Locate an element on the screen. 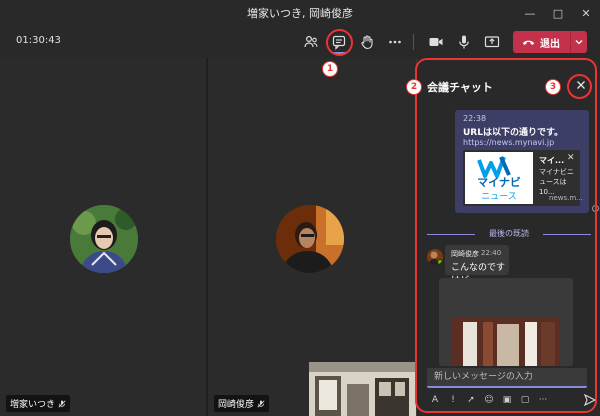  close-window-icon: ✕ is located at coordinates (586, 13).